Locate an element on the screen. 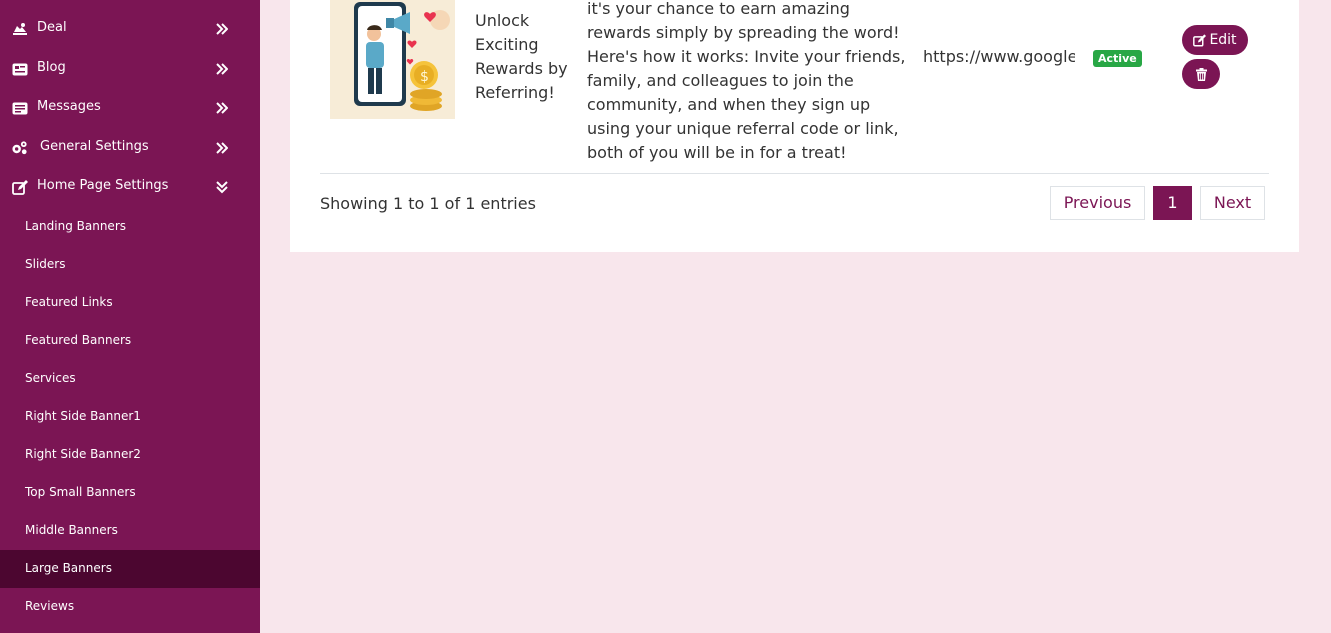  deal-icon is located at coordinates (19, 29).